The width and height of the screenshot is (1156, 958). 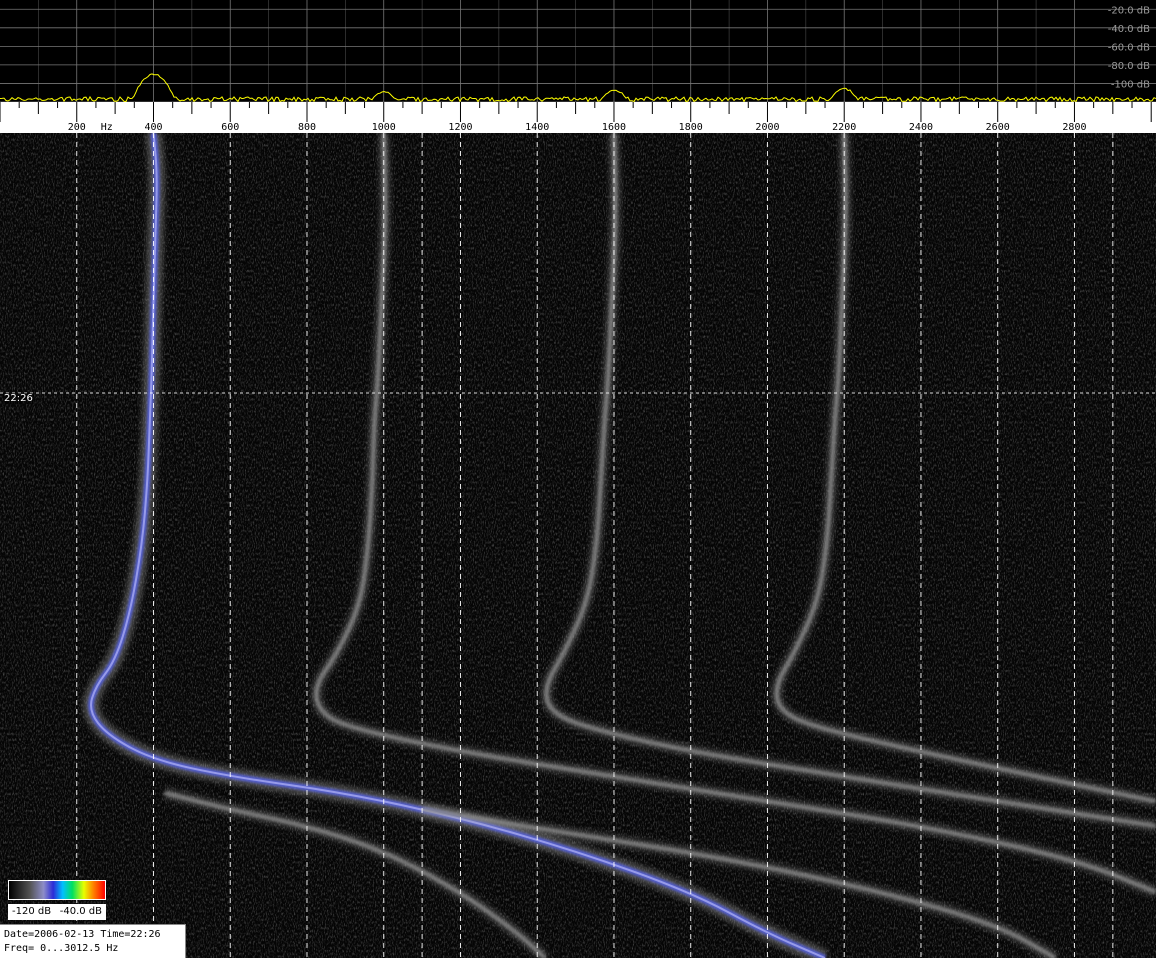 What do you see at coordinates (384, 127) in the screenshot?
I see `ruler-tick-label: 1000` at bounding box center [384, 127].